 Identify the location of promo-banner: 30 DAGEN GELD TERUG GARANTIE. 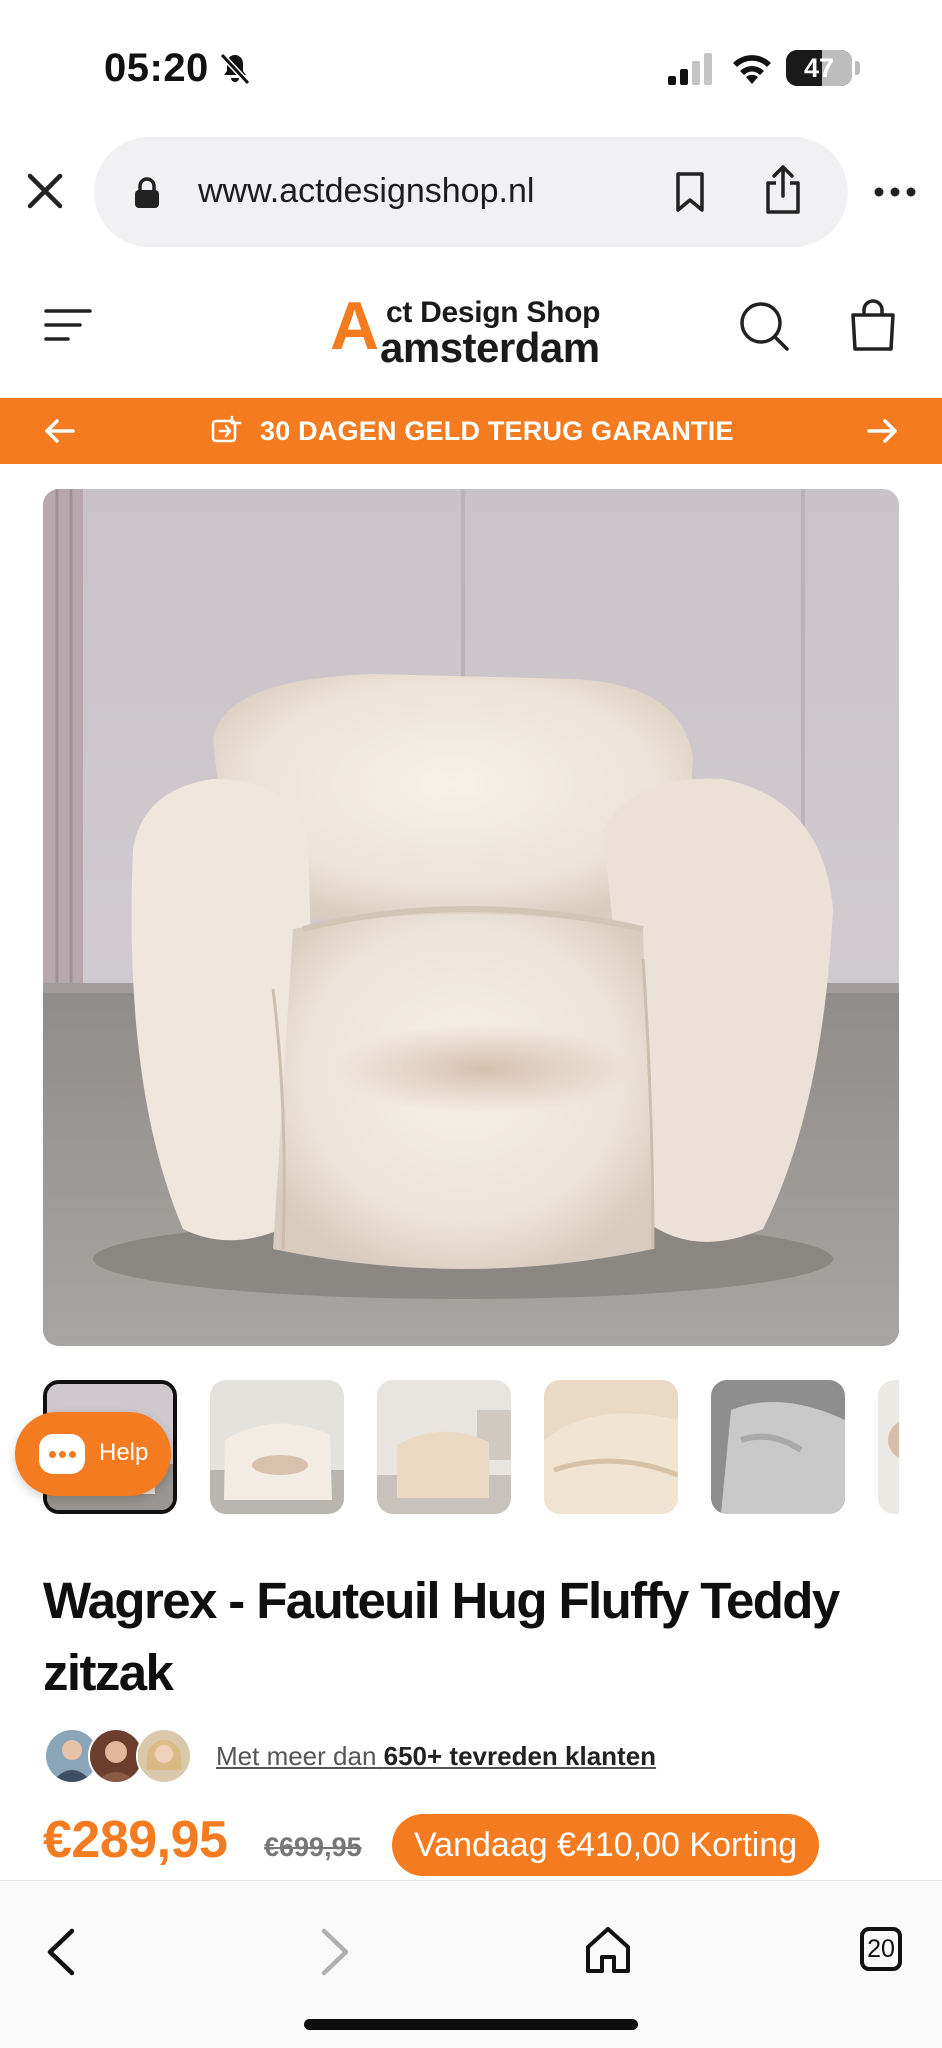
(471, 431).